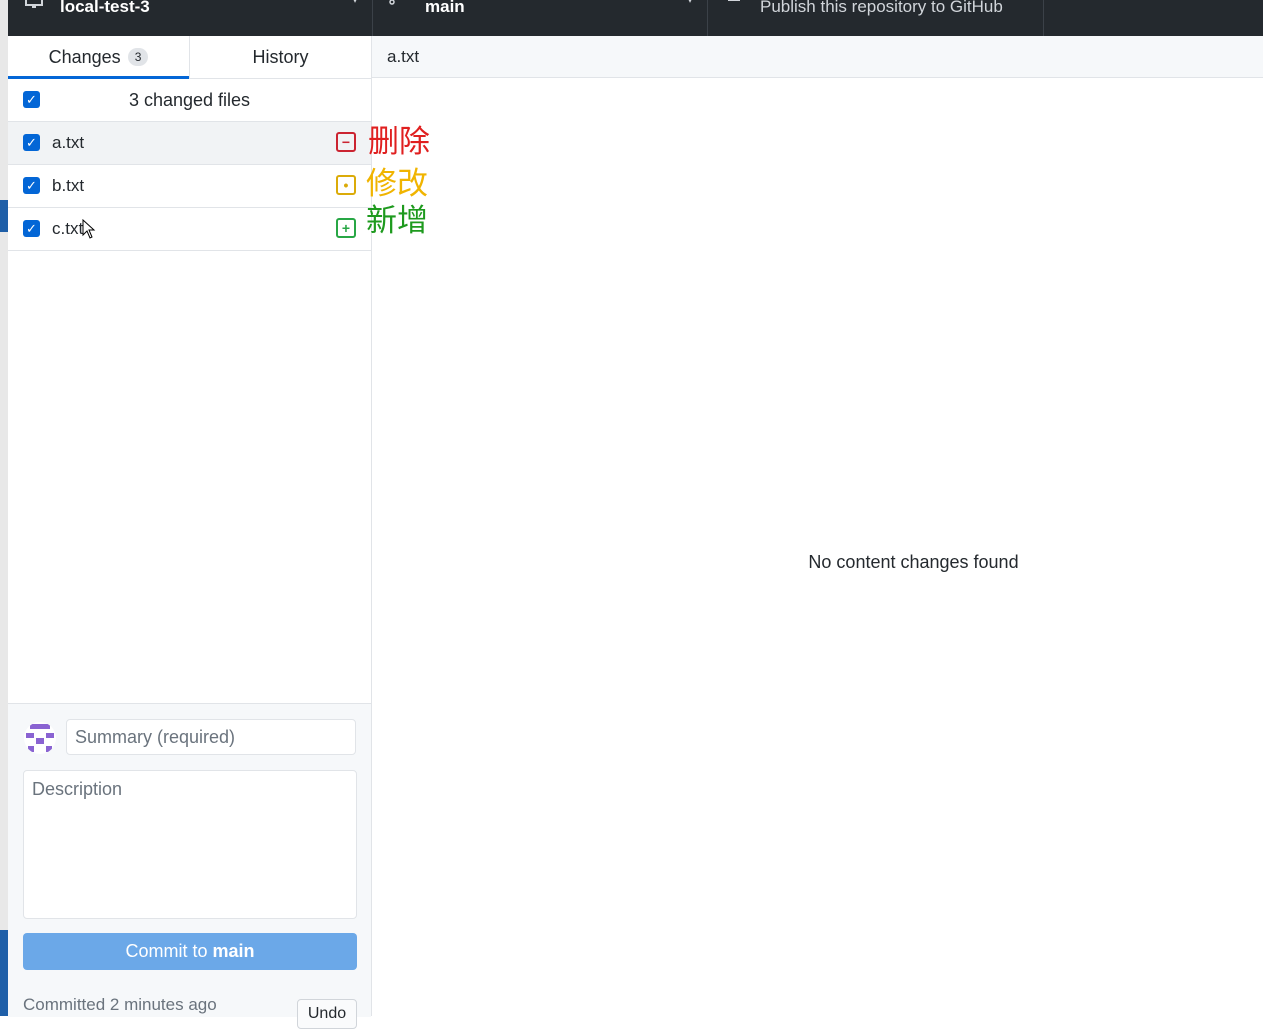 The height and width of the screenshot is (1029, 1263). What do you see at coordinates (346, 228) in the screenshot?
I see `file-added-icon: +` at bounding box center [346, 228].